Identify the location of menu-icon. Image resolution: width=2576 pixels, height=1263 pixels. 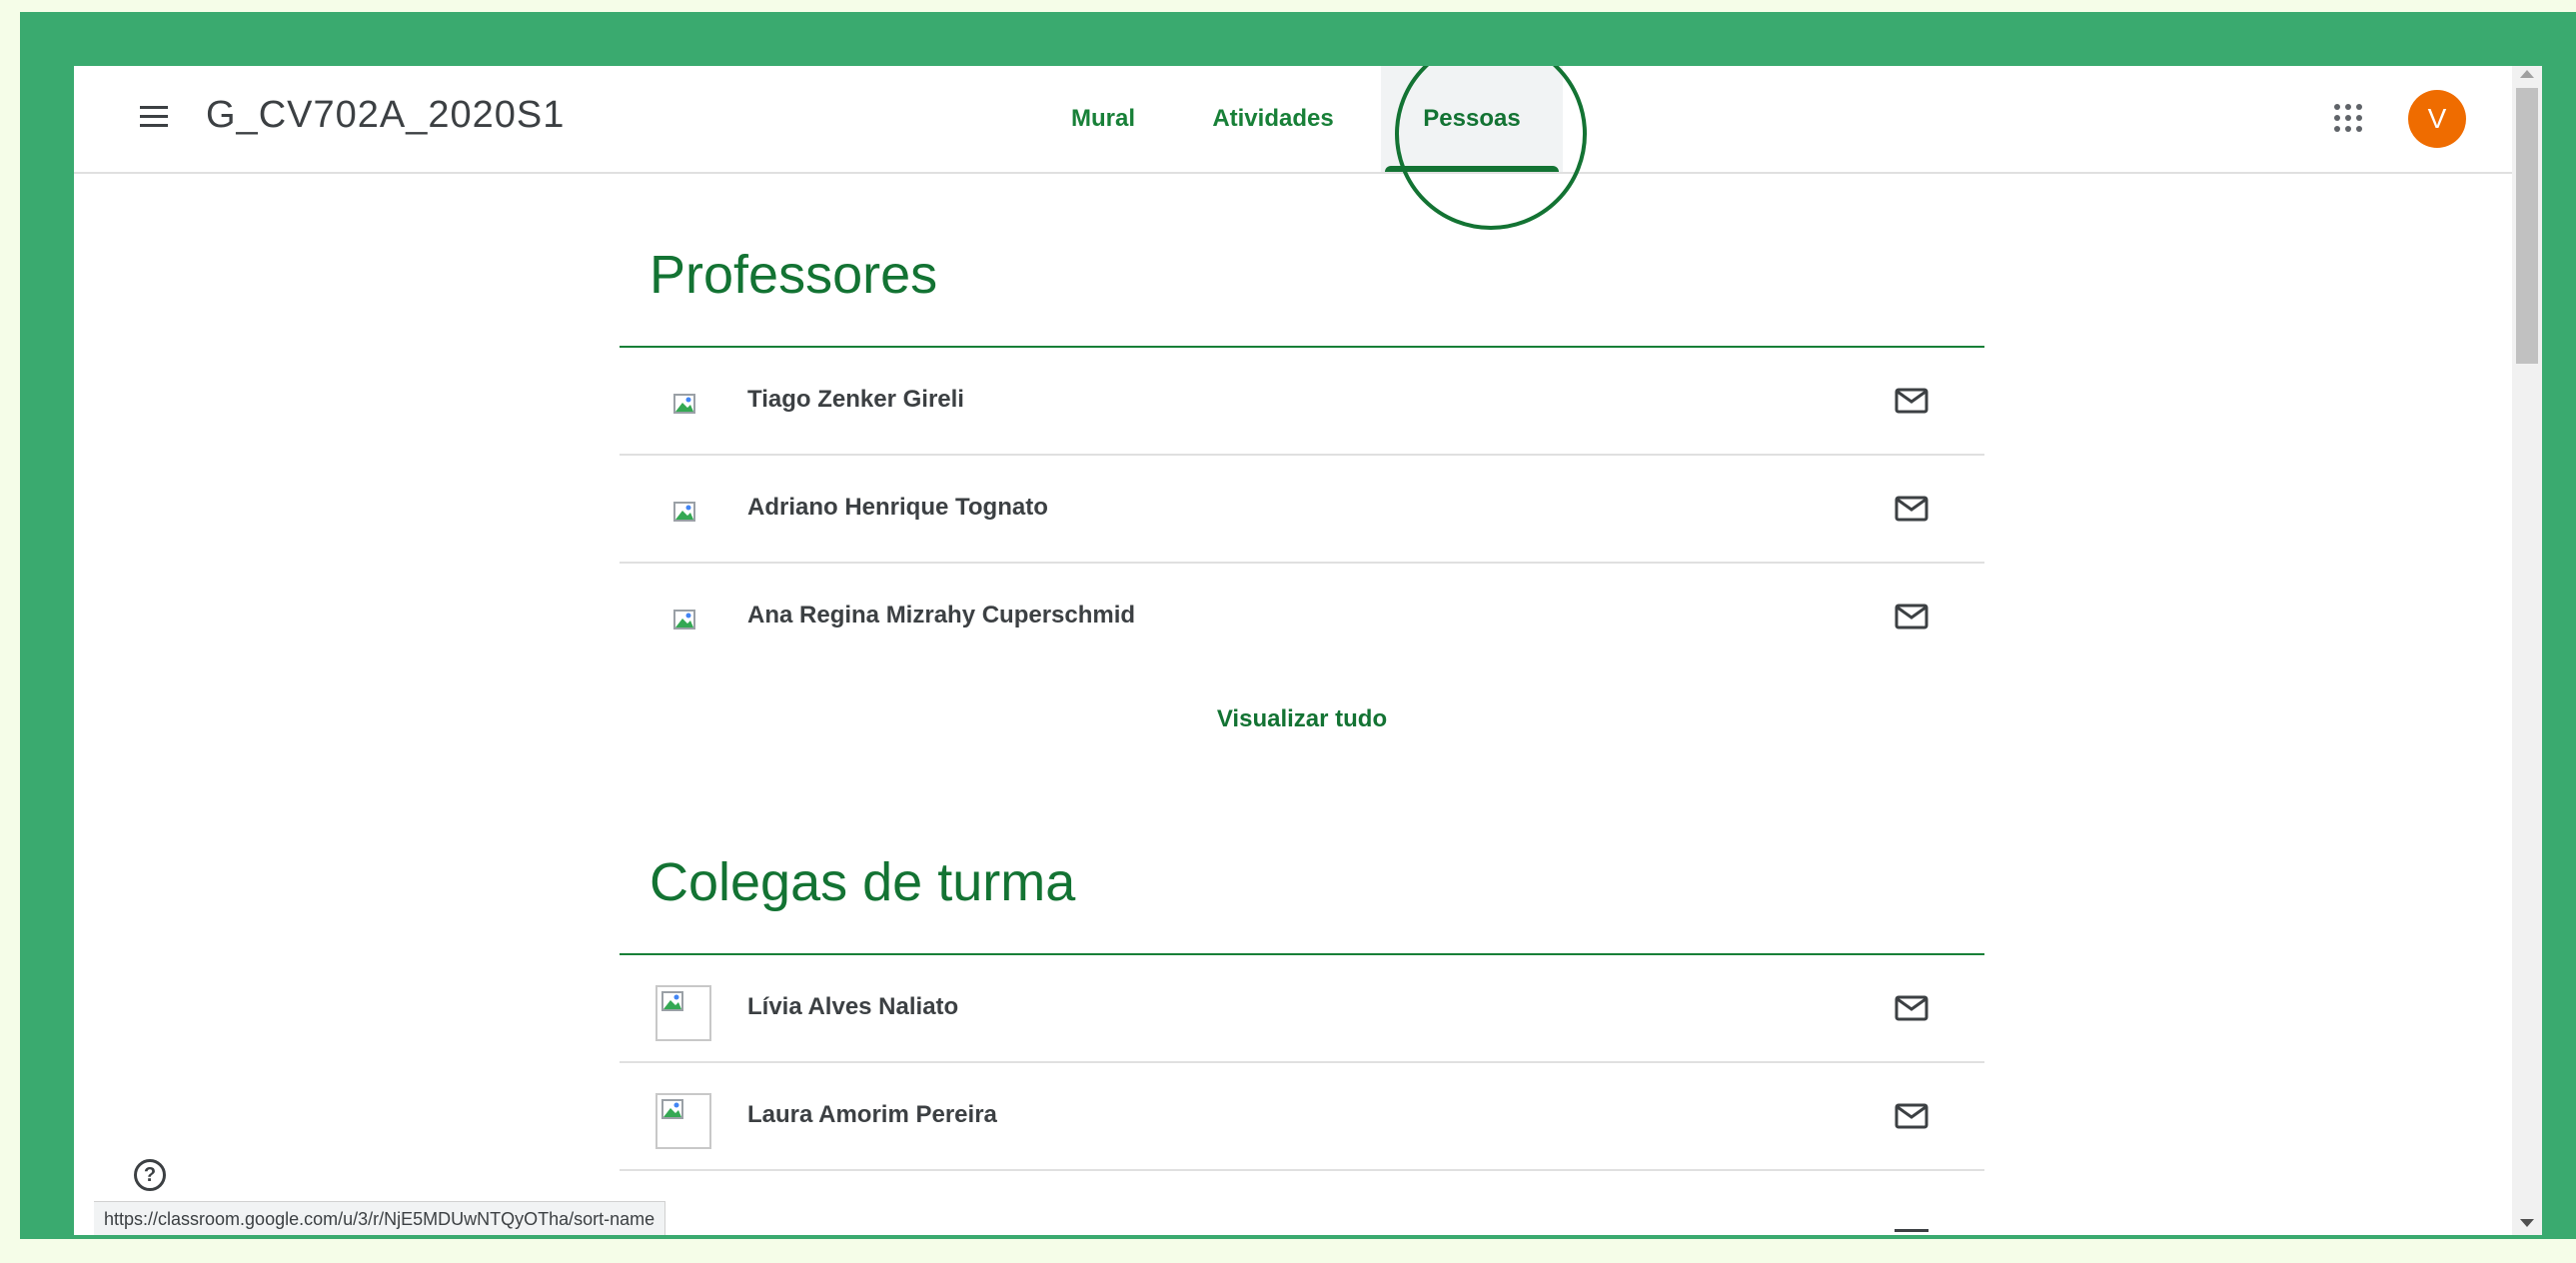
(154, 118).